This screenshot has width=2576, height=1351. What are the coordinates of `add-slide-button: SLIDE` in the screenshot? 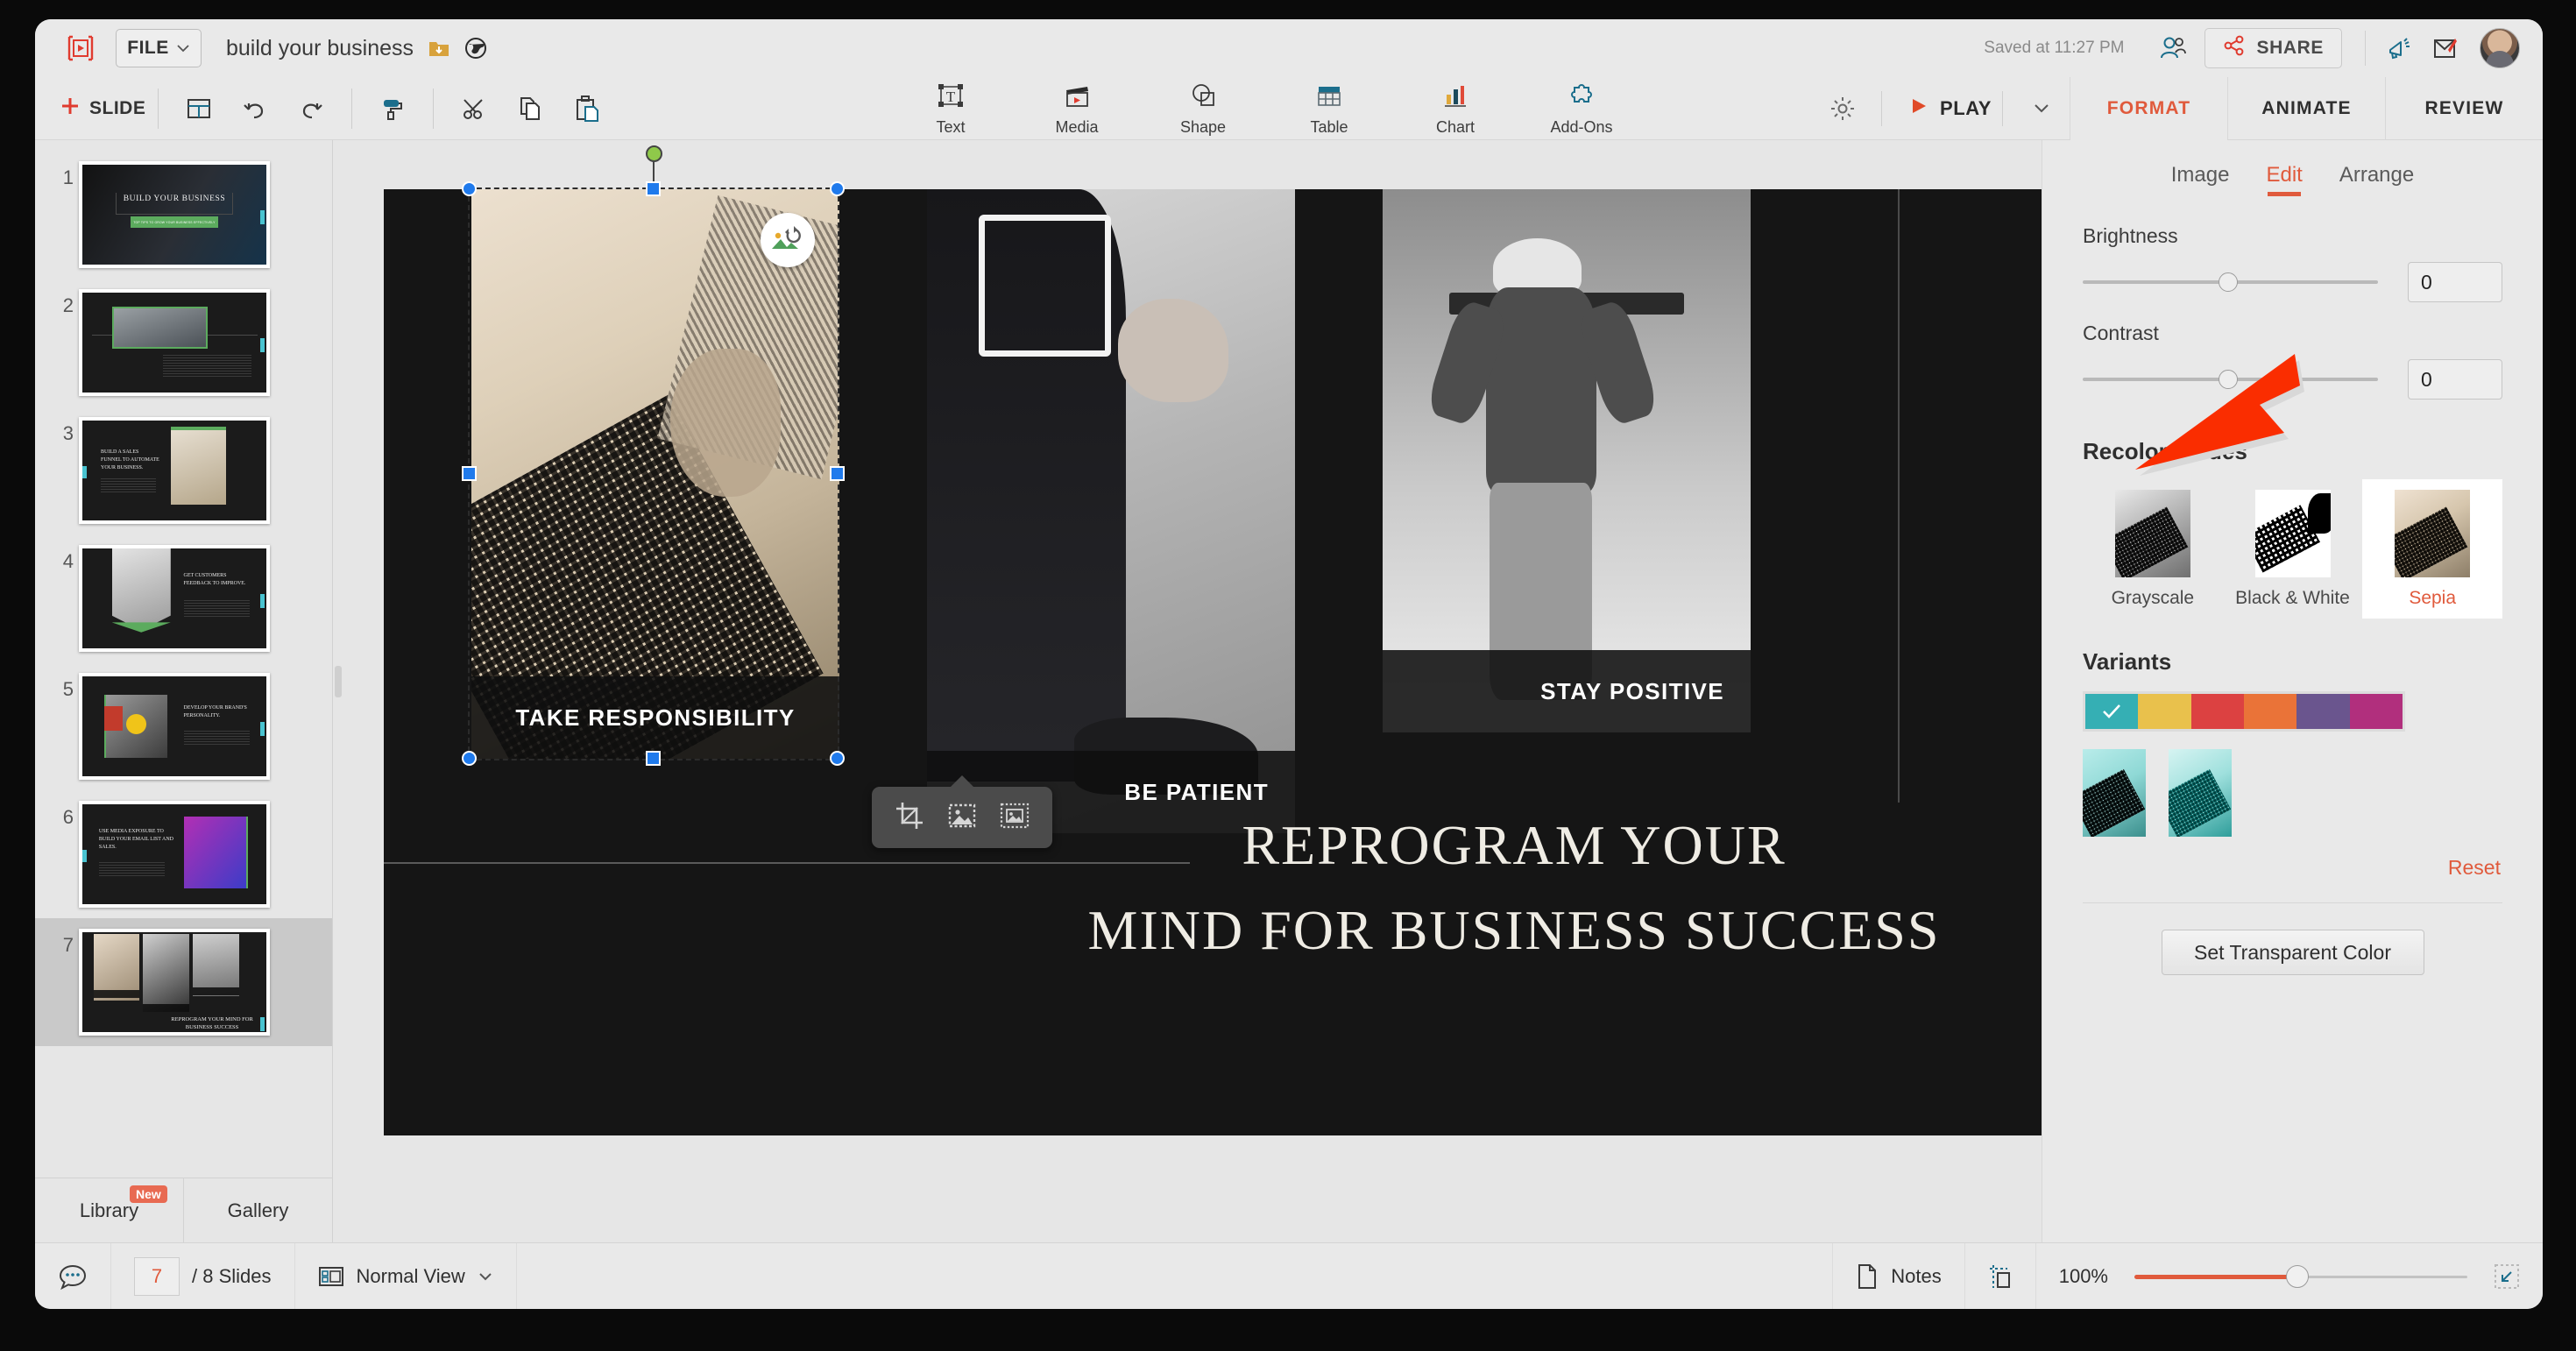 It's located at (102, 108).